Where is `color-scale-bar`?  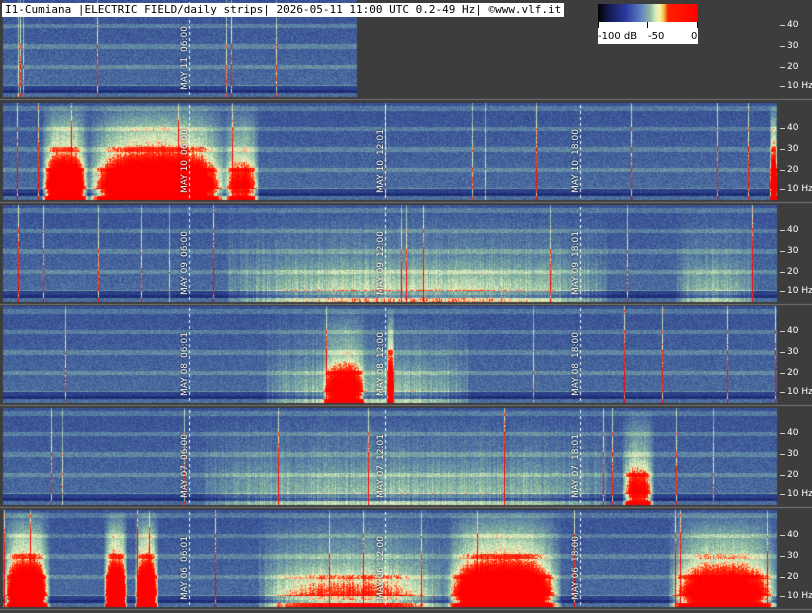 color-scale-bar is located at coordinates (648, 13).